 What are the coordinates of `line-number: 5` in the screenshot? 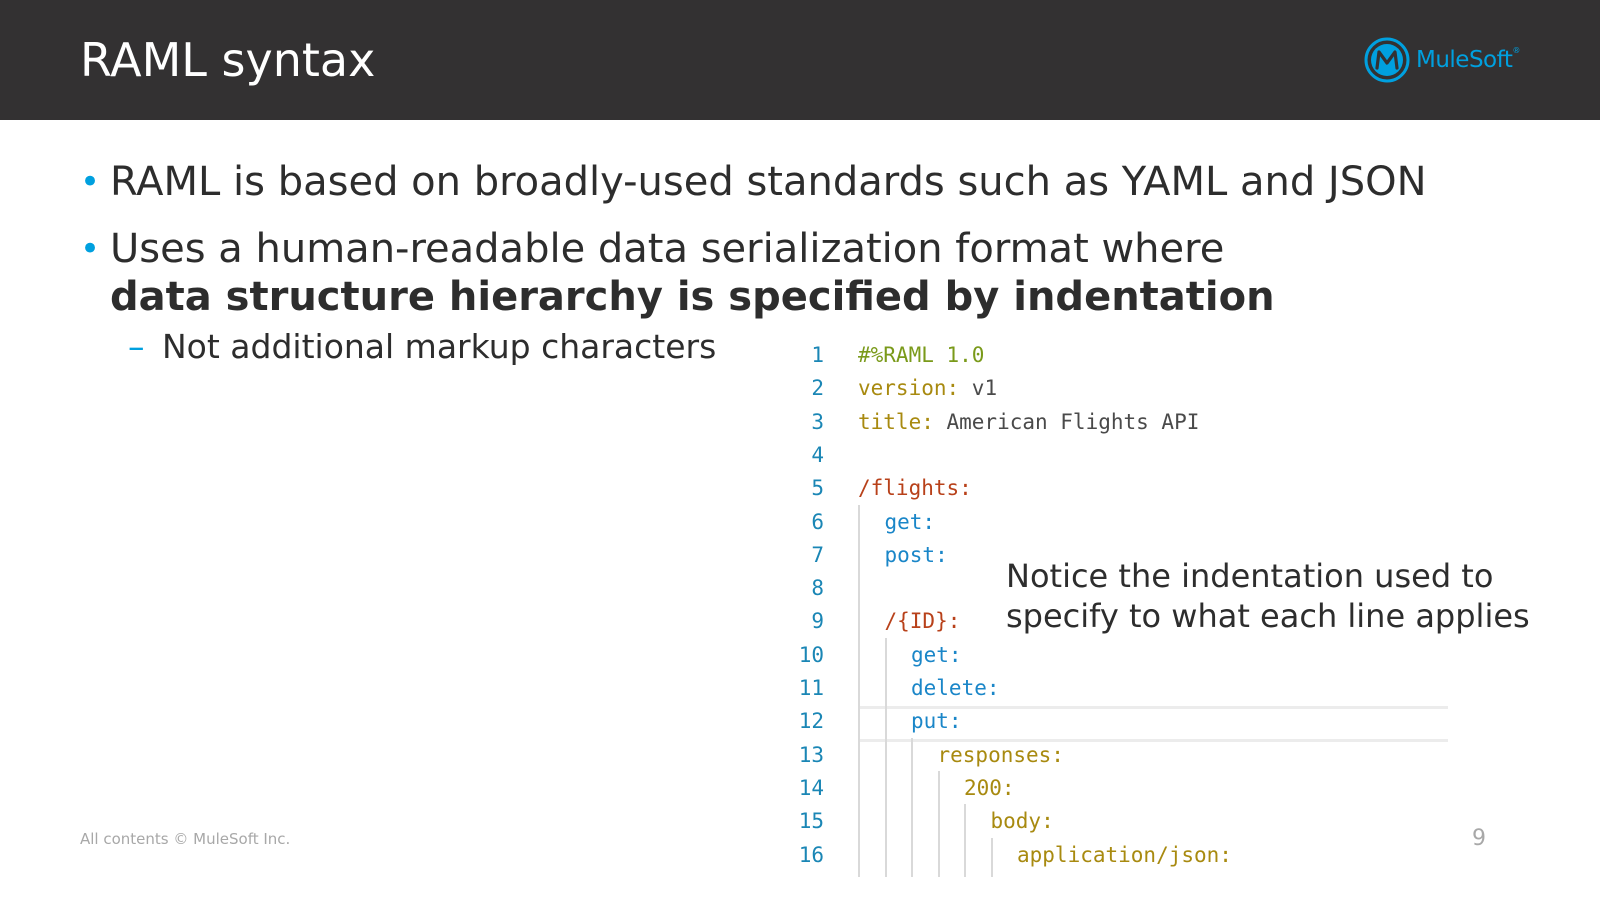 It's located at (817, 488).